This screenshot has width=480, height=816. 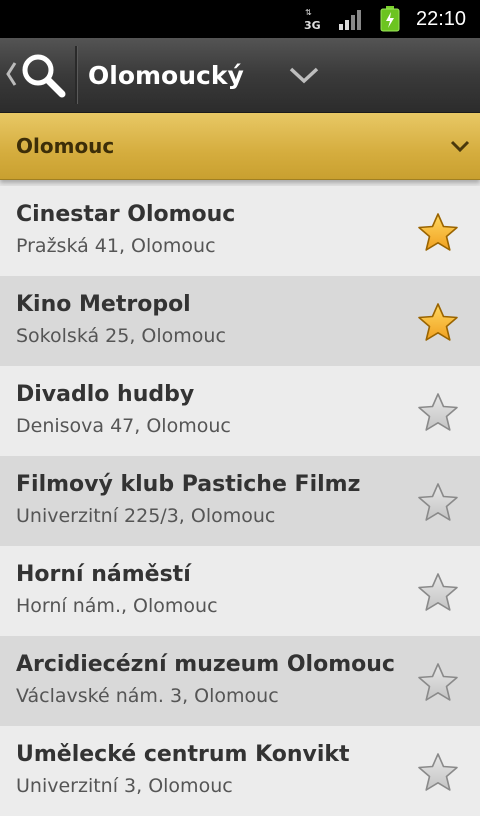 What do you see at coordinates (240, 146) in the screenshot?
I see `city-selector: Olomouc` at bounding box center [240, 146].